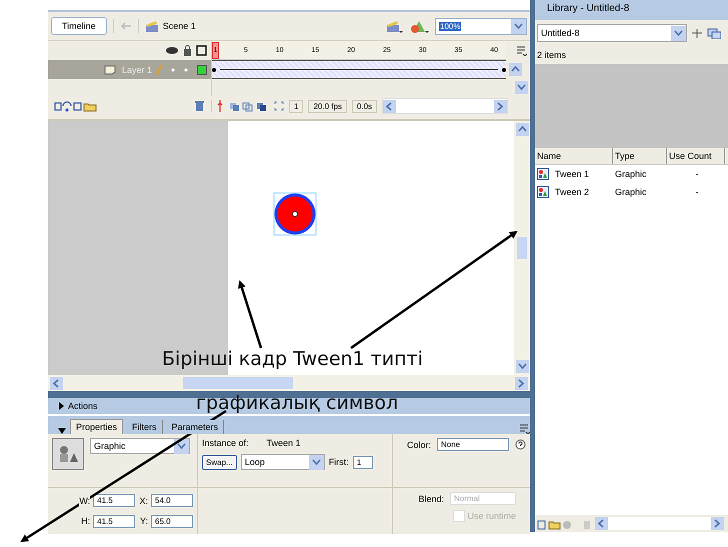  What do you see at coordinates (572, 192) in the screenshot?
I see `item-name: Tween 2` at bounding box center [572, 192].